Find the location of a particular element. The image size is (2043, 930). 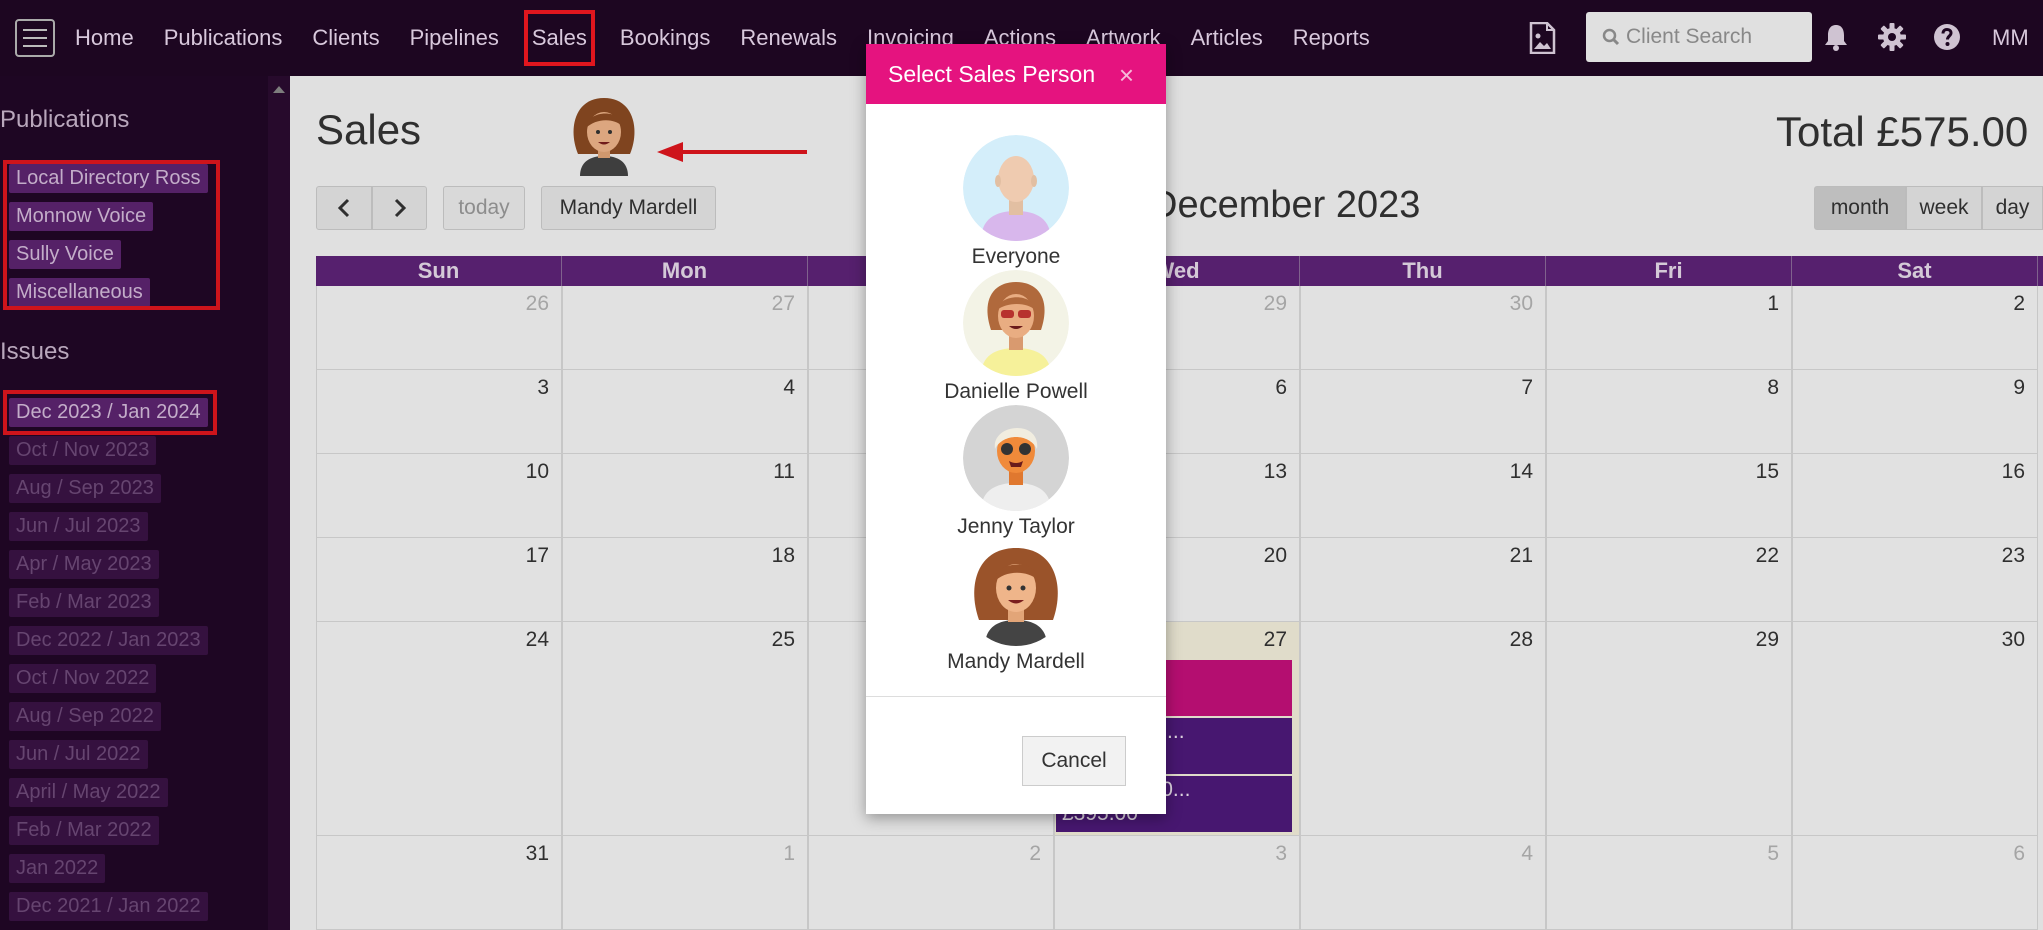

day-number: 20 is located at coordinates (1275, 555).